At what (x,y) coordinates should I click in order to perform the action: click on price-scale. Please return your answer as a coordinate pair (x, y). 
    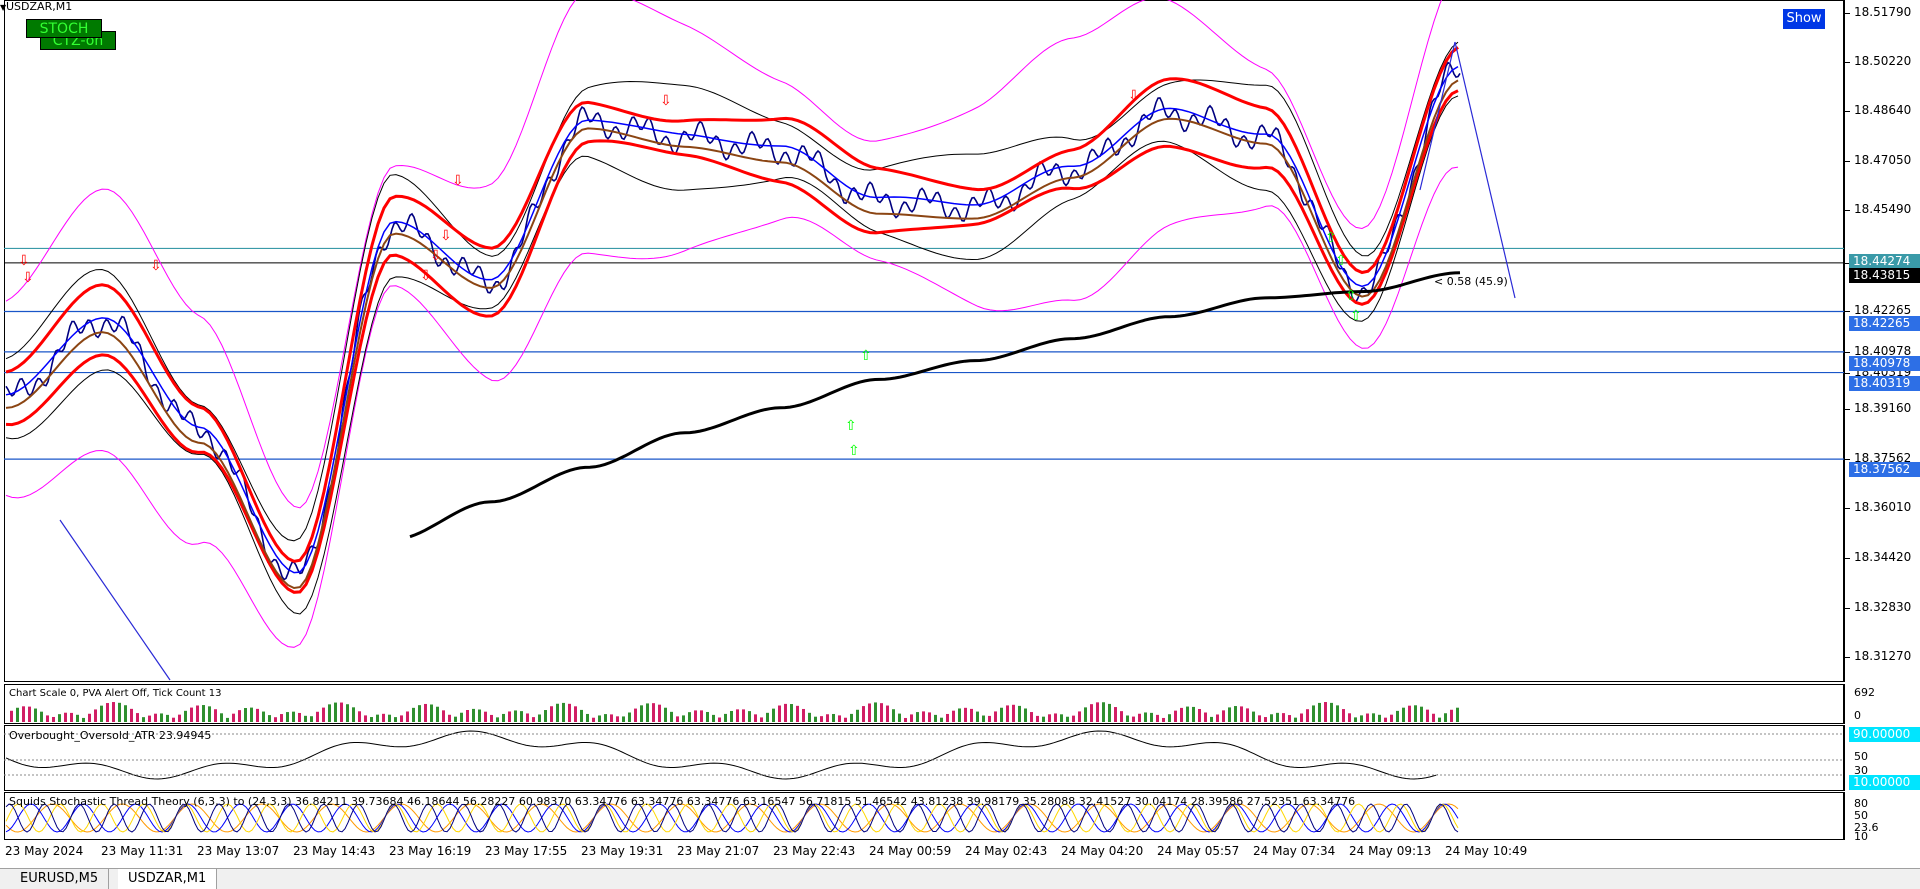
    Looking at the image, I should click on (1882, 341).